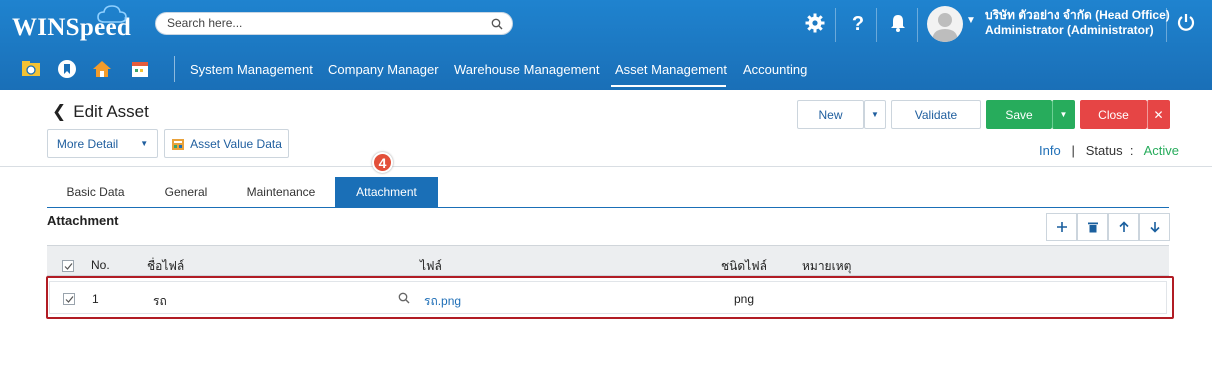  I want to click on section-title: Attachment, so click(83, 220).